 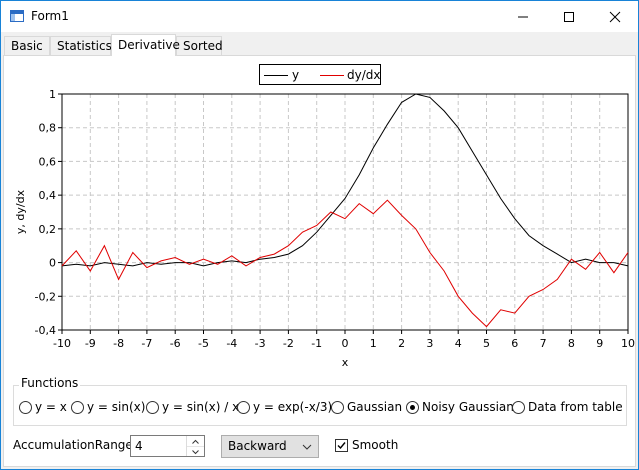 I want to click on tab-derivative: Derivative, so click(x=145, y=45).